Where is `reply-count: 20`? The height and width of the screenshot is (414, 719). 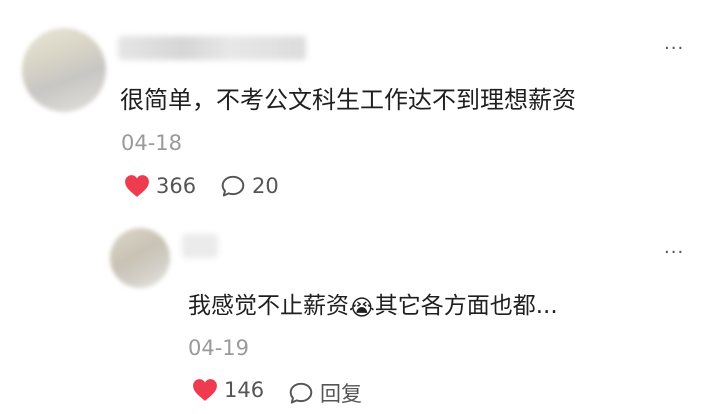 reply-count: 20 is located at coordinates (265, 186).